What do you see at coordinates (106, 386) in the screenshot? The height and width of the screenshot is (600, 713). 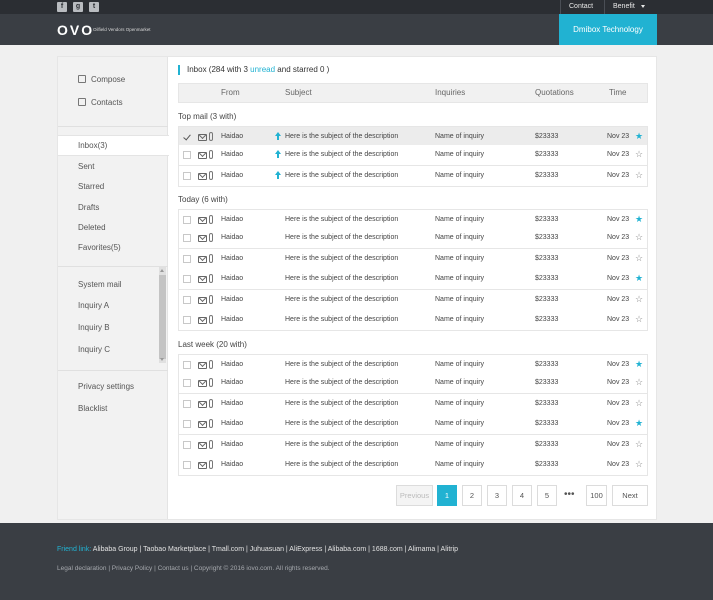 I see `sidebar-item-privacy-settings: Privacy settings` at bounding box center [106, 386].